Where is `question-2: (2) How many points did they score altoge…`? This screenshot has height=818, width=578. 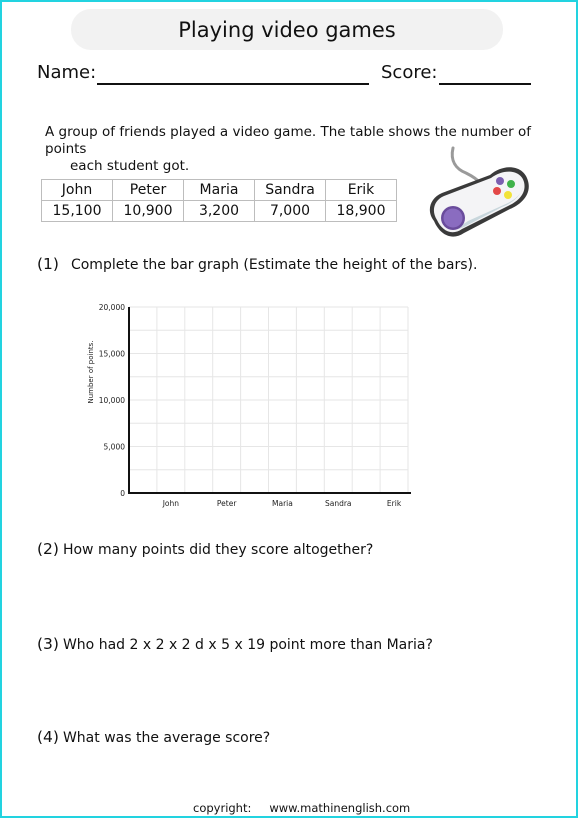
question-2: (2) How many points did they score altoge… is located at coordinates (205, 549).